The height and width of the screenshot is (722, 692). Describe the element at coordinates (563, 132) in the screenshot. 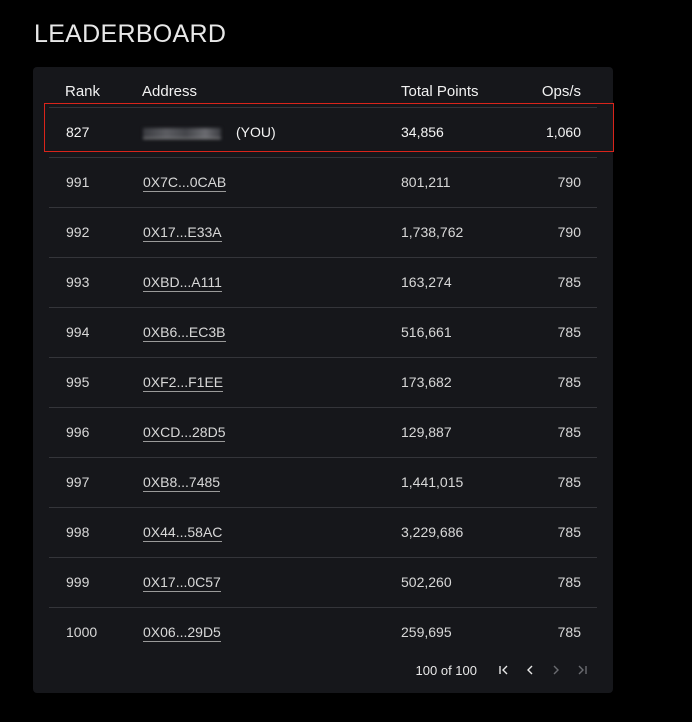

I see `ops-cell: 1,060` at that location.